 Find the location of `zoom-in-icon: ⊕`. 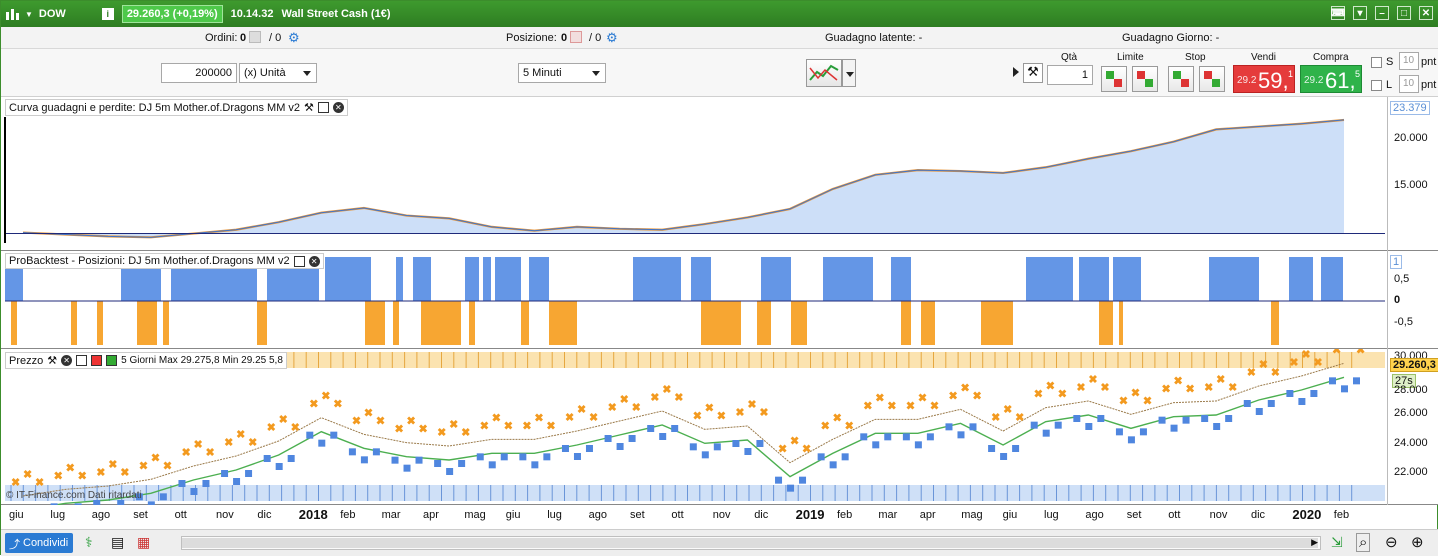

zoom-in-icon: ⊕ is located at coordinates (1417, 542).